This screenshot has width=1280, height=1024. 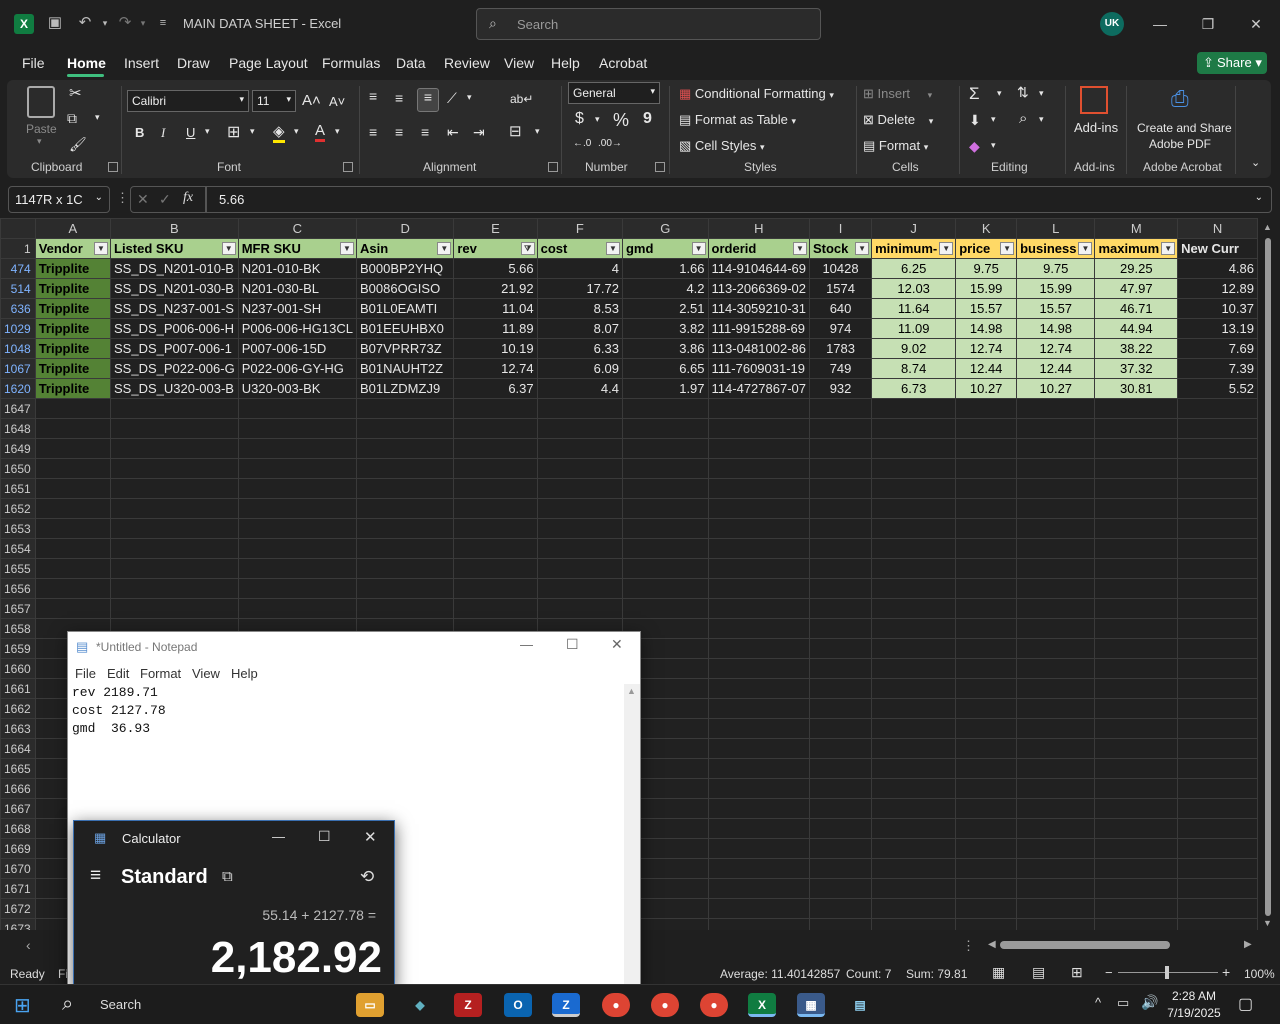 I want to click on table-cell: 10.27, so click(x=986, y=388).